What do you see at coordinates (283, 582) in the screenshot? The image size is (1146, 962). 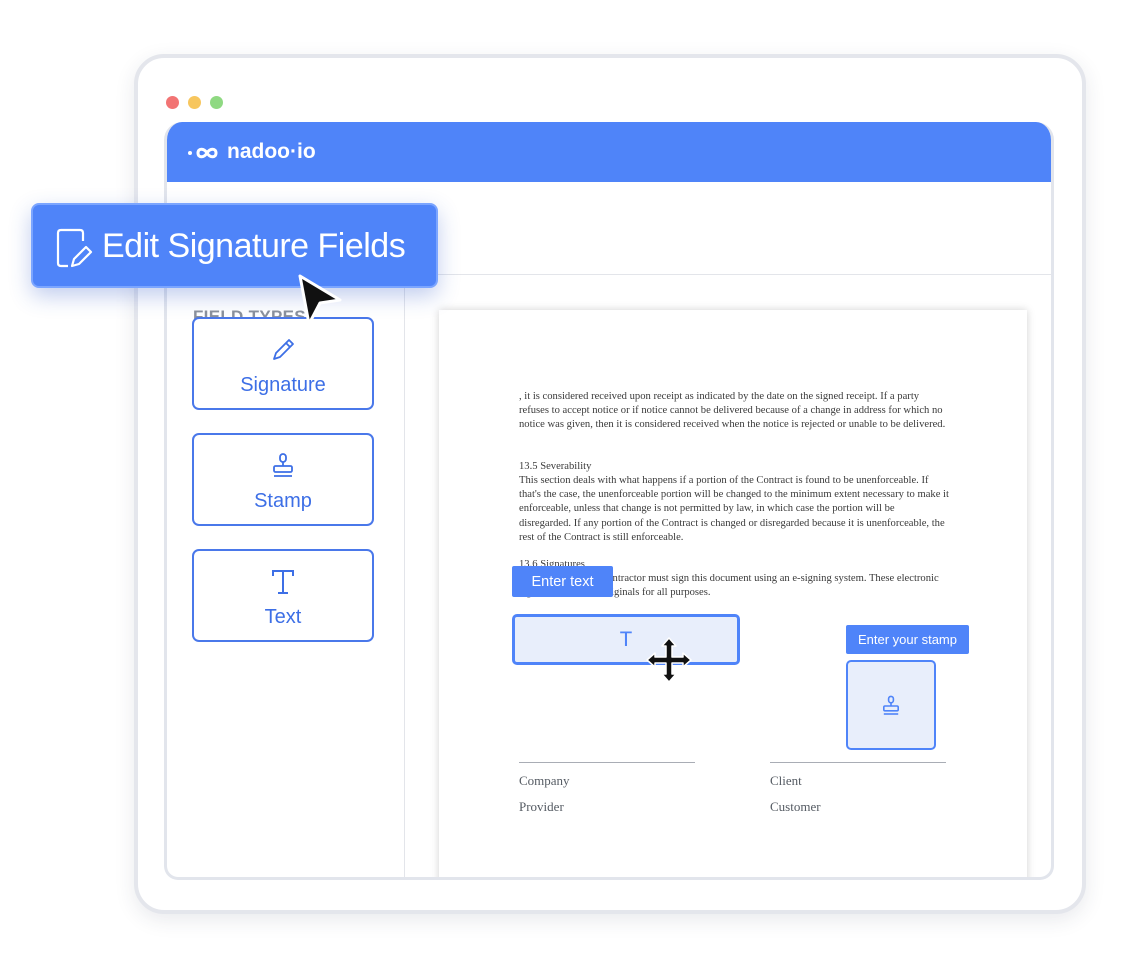 I see `text-t-icon` at bounding box center [283, 582].